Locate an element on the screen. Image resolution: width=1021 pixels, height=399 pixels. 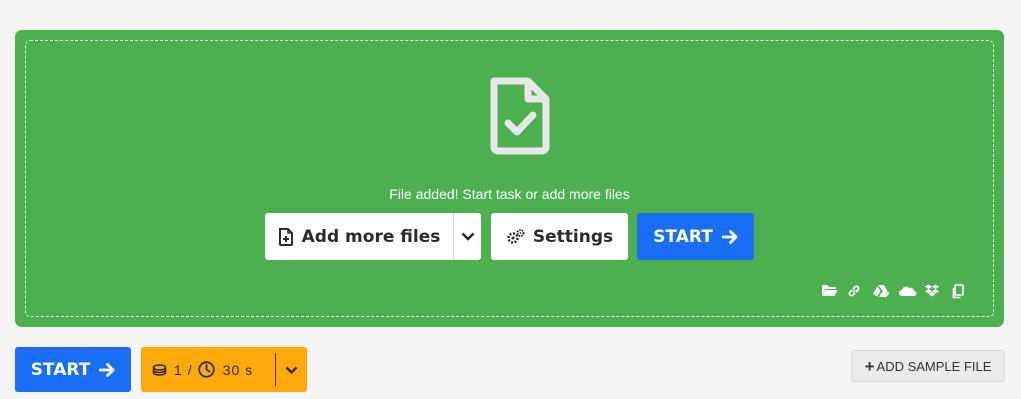
credits-time-indicator: 1 / 30 s is located at coordinates (224, 369).